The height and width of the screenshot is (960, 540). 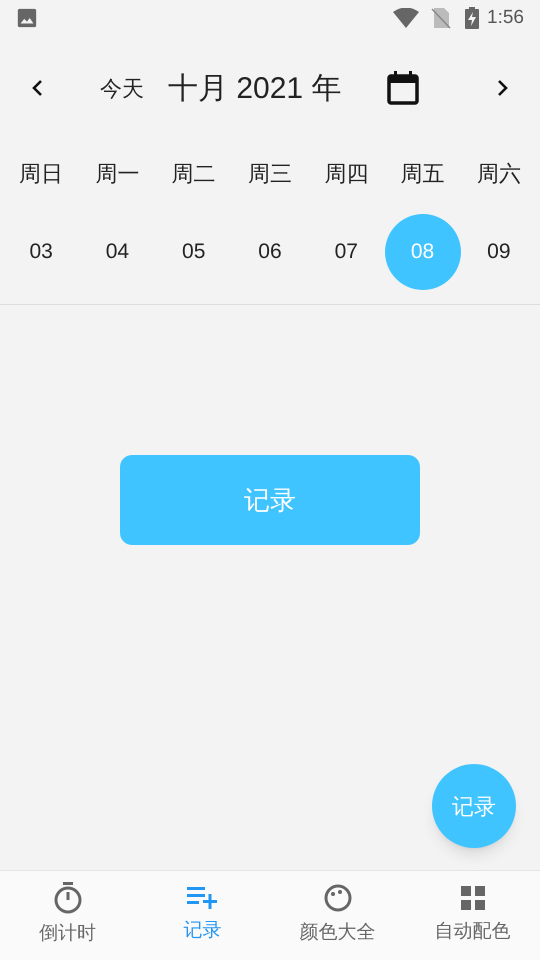 I want to click on weekday-label: 周一, so click(x=117, y=174).